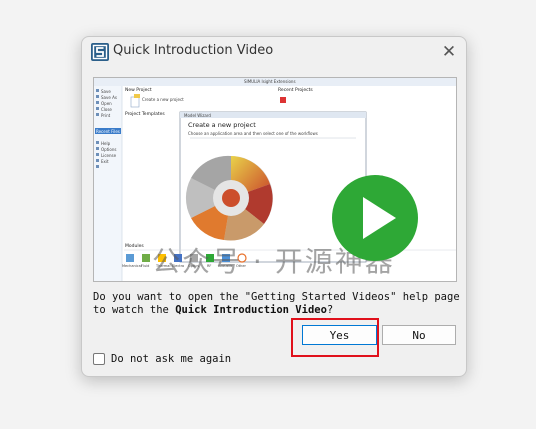 The width and height of the screenshot is (536, 429). I want to click on preview-sidebar-item: Help, so click(106, 143).